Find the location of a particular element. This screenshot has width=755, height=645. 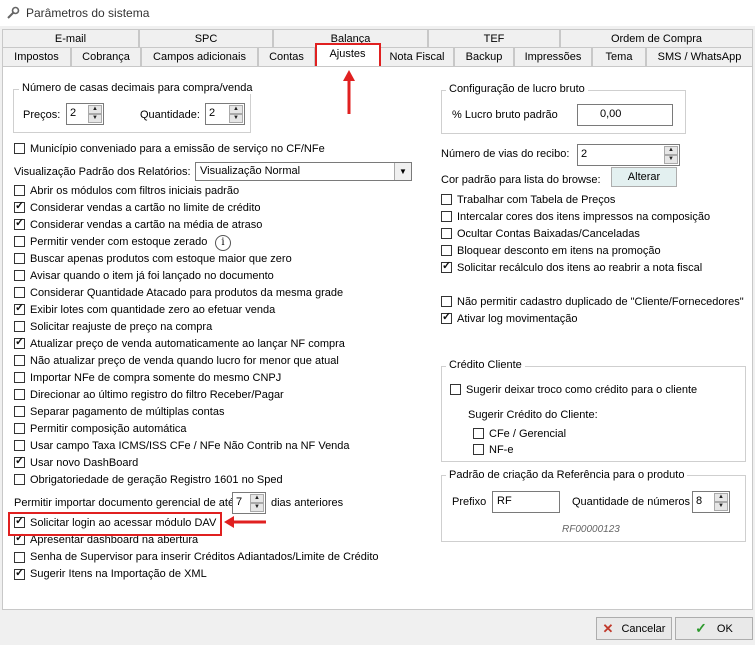

report-view-select: Visualização Normal ▼ is located at coordinates (303, 171).